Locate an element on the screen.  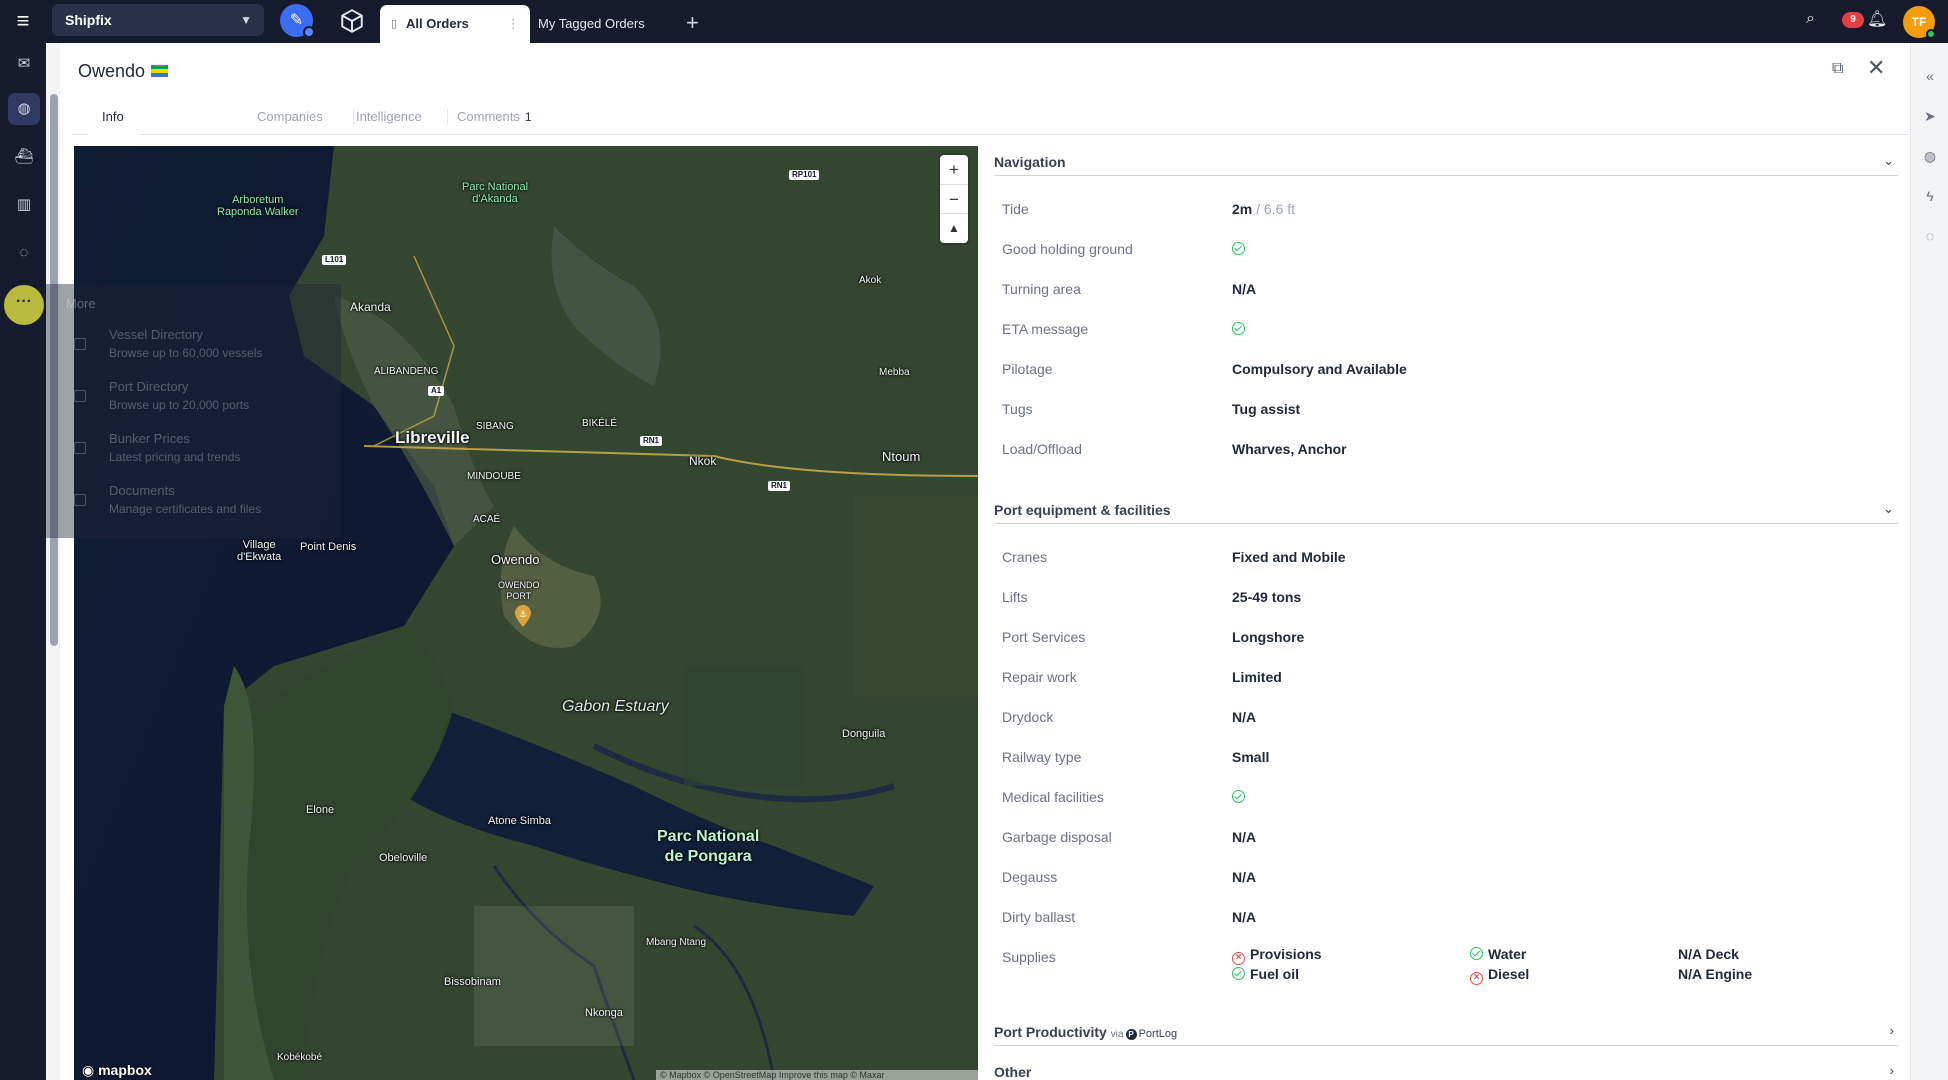
tab-comments: Comments 1 is located at coordinates (494, 117).